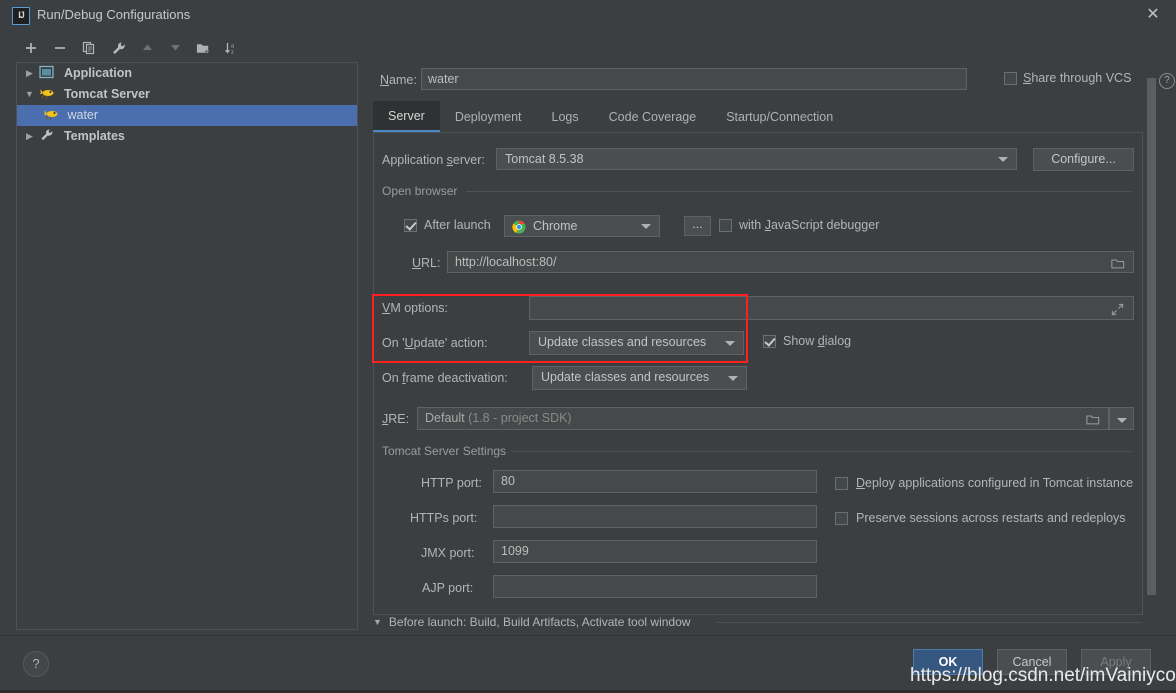  Describe the element at coordinates (1117, 310) in the screenshot. I see `expand-icon` at that location.